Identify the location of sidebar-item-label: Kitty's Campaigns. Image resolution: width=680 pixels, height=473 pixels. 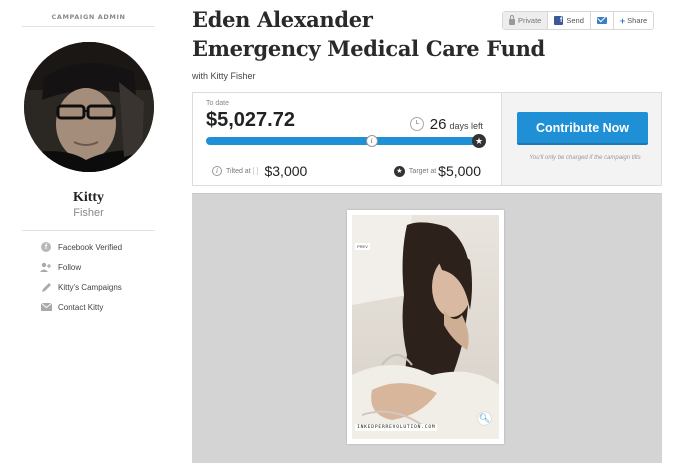
(90, 287).